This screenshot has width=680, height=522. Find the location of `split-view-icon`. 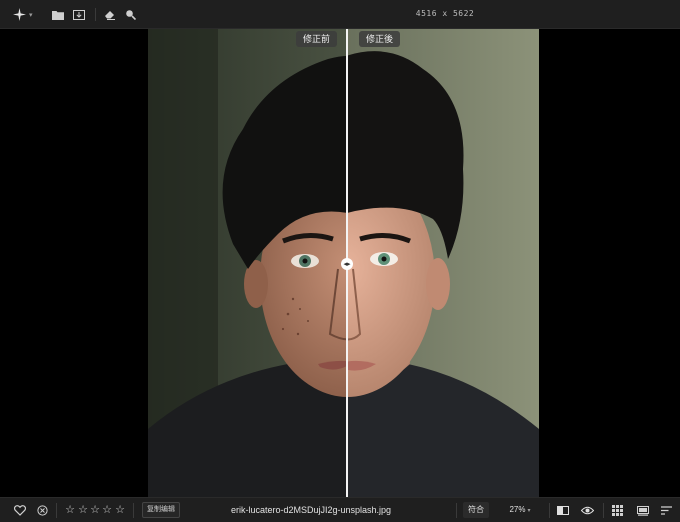

split-view-icon is located at coordinates (562, 510).